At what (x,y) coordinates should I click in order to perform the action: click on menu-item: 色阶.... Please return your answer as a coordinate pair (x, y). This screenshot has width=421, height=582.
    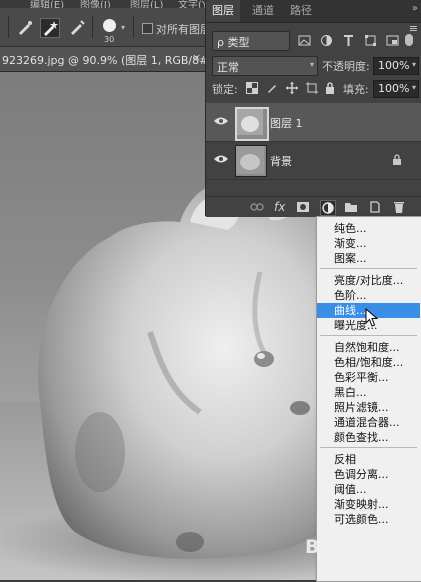
    Looking at the image, I should click on (368, 295).